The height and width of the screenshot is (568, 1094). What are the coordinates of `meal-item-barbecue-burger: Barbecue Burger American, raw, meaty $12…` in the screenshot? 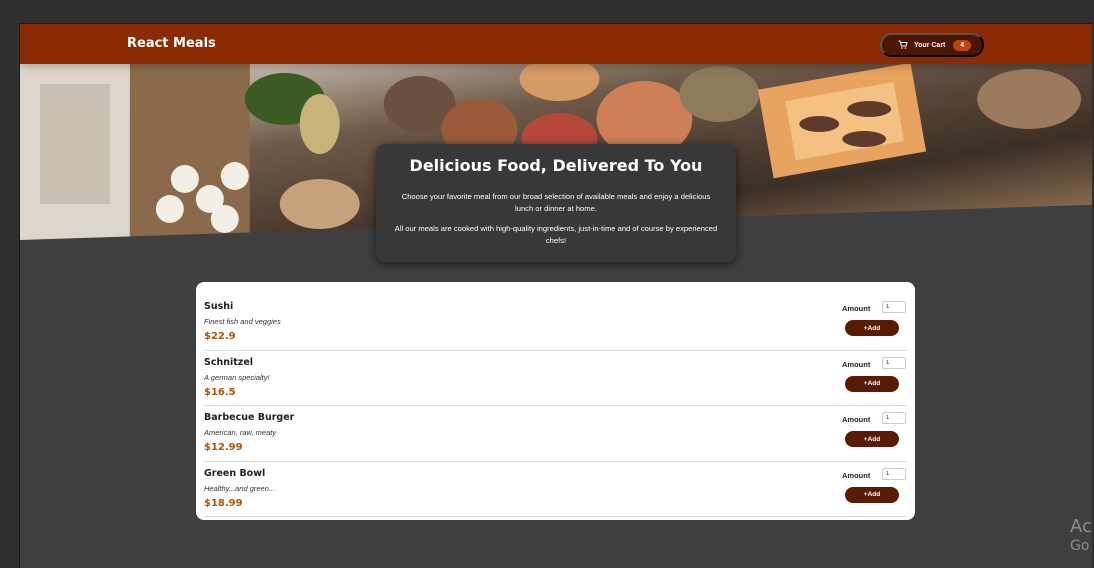 It's located at (555, 434).